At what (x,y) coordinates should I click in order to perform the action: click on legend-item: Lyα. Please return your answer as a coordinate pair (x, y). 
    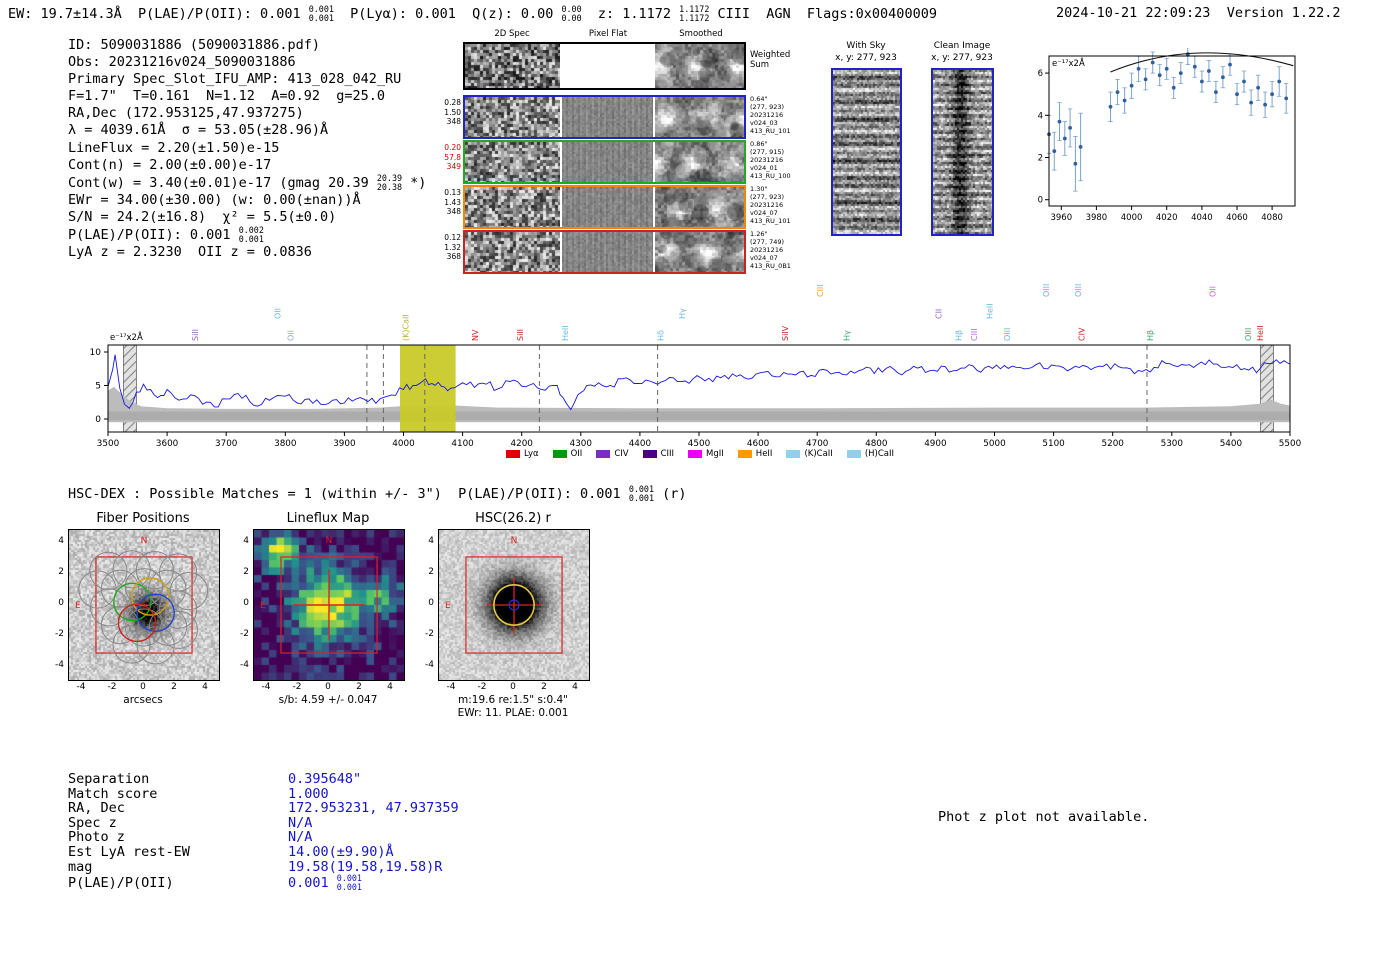
    Looking at the image, I should click on (522, 454).